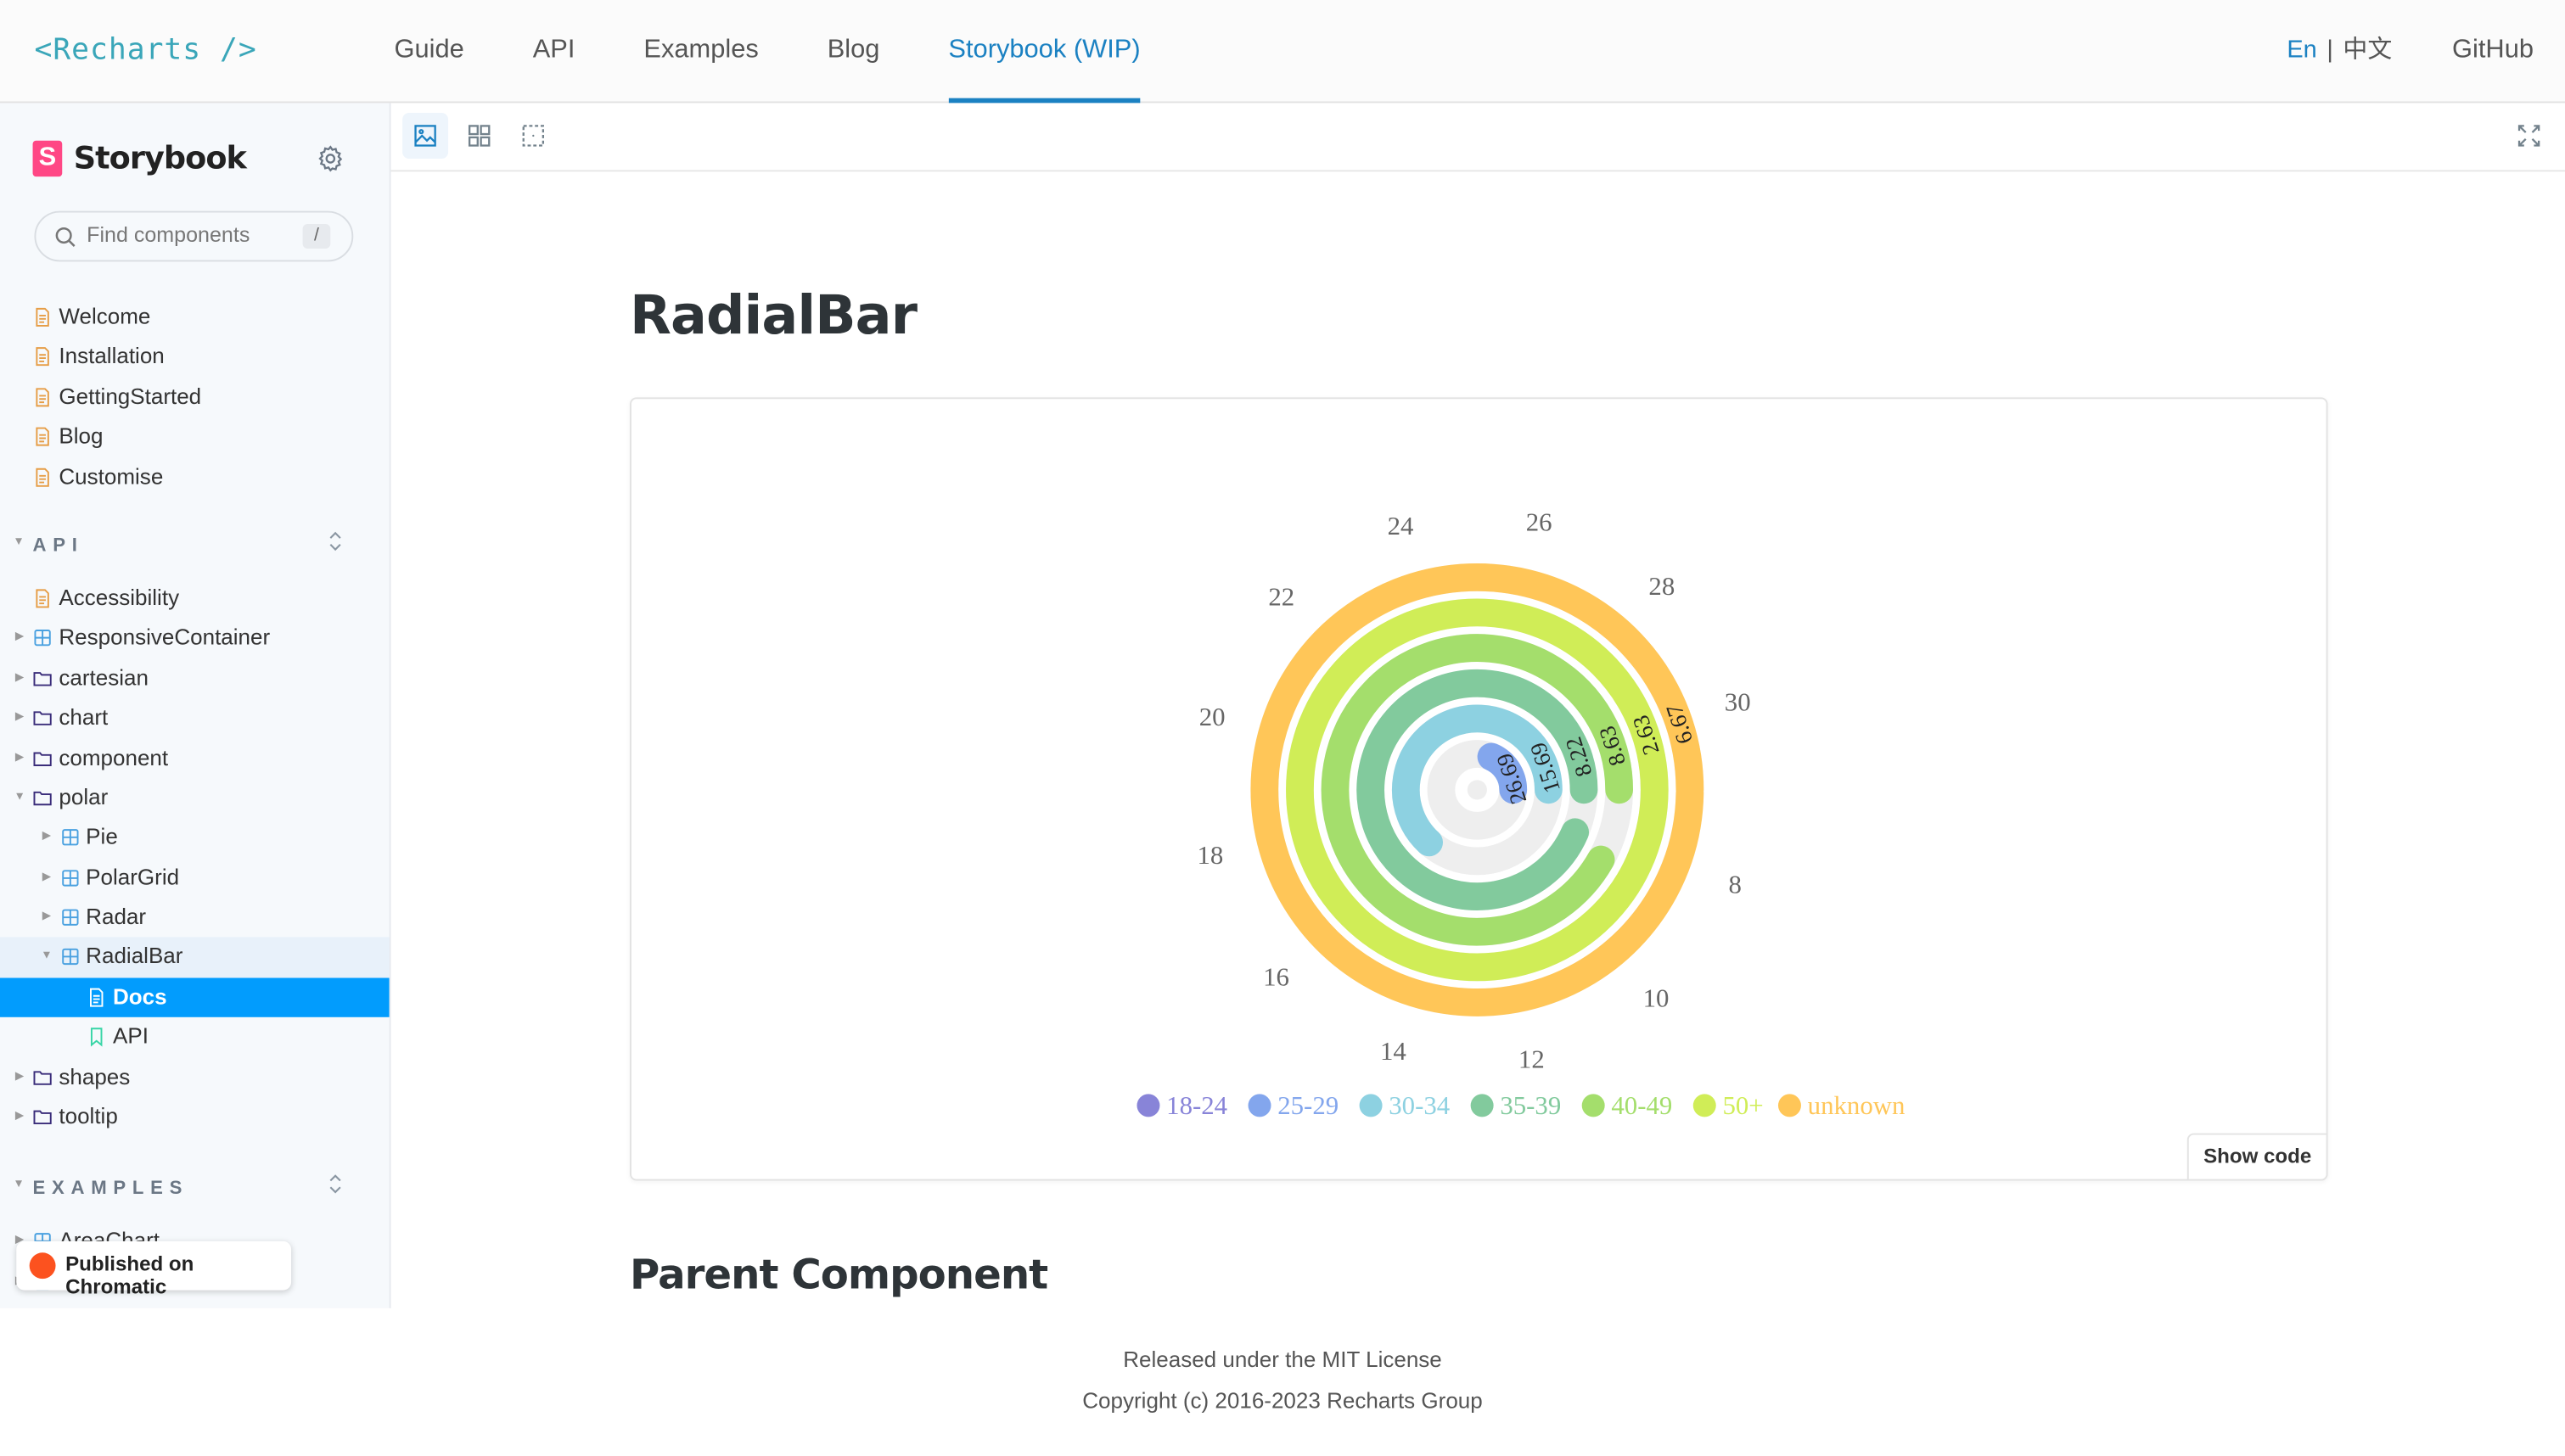 This screenshot has width=2565, height=1456. What do you see at coordinates (195, 878) in the screenshot?
I see `sidebar-item-polargrid: ▶ PolarGrid` at bounding box center [195, 878].